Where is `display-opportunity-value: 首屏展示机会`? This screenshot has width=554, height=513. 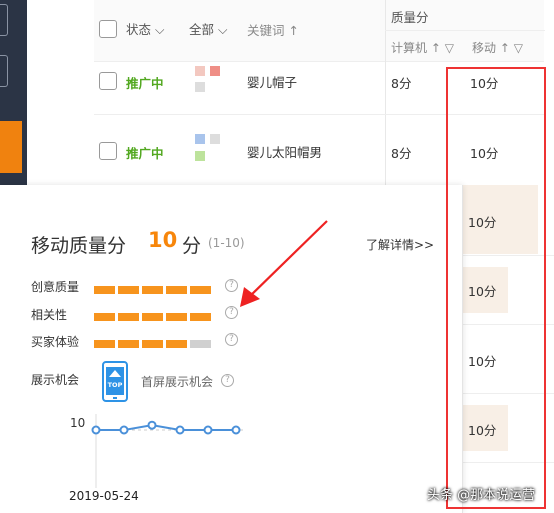
display-opportunity-value: 首屏展示机会 is located at coordinates (177, 382).